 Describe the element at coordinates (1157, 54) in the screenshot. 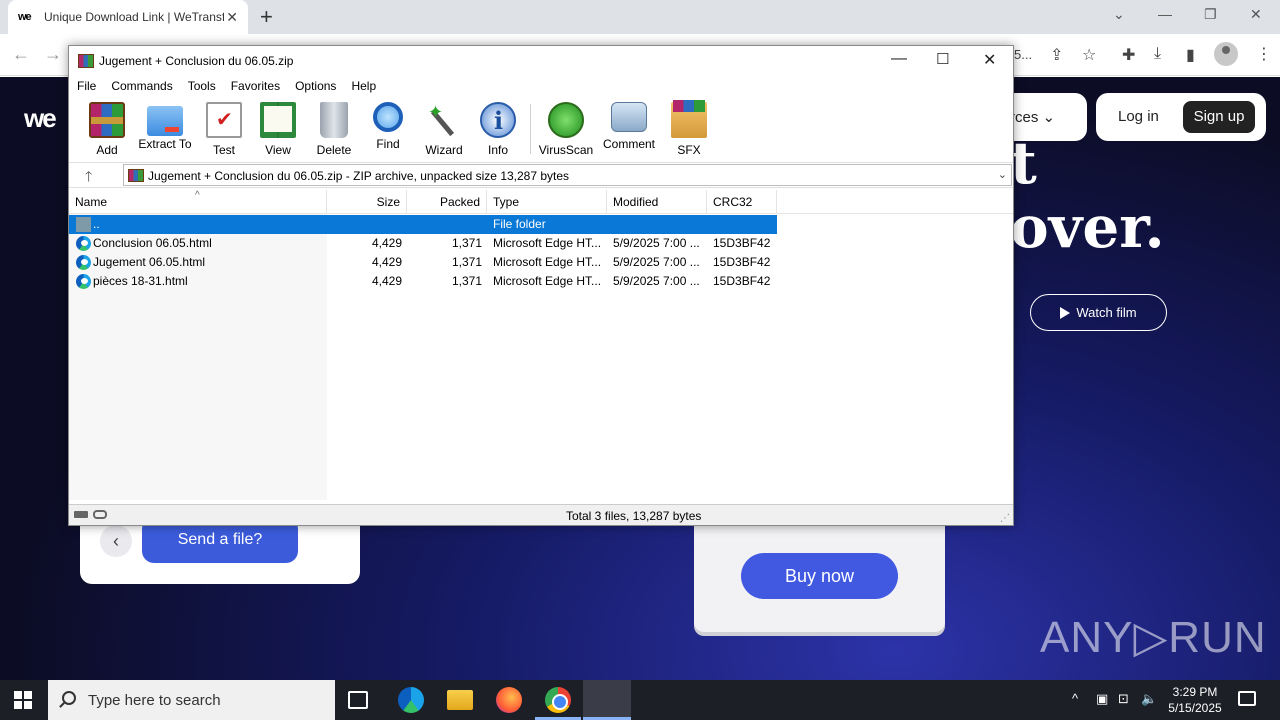

I see `download-icon: ⤓` at that location.